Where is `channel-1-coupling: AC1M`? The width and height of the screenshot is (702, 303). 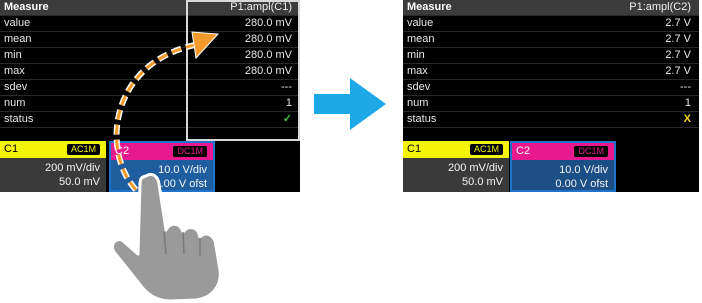
channel-1-coupling: AC1M is located at coordinates (486, 149).